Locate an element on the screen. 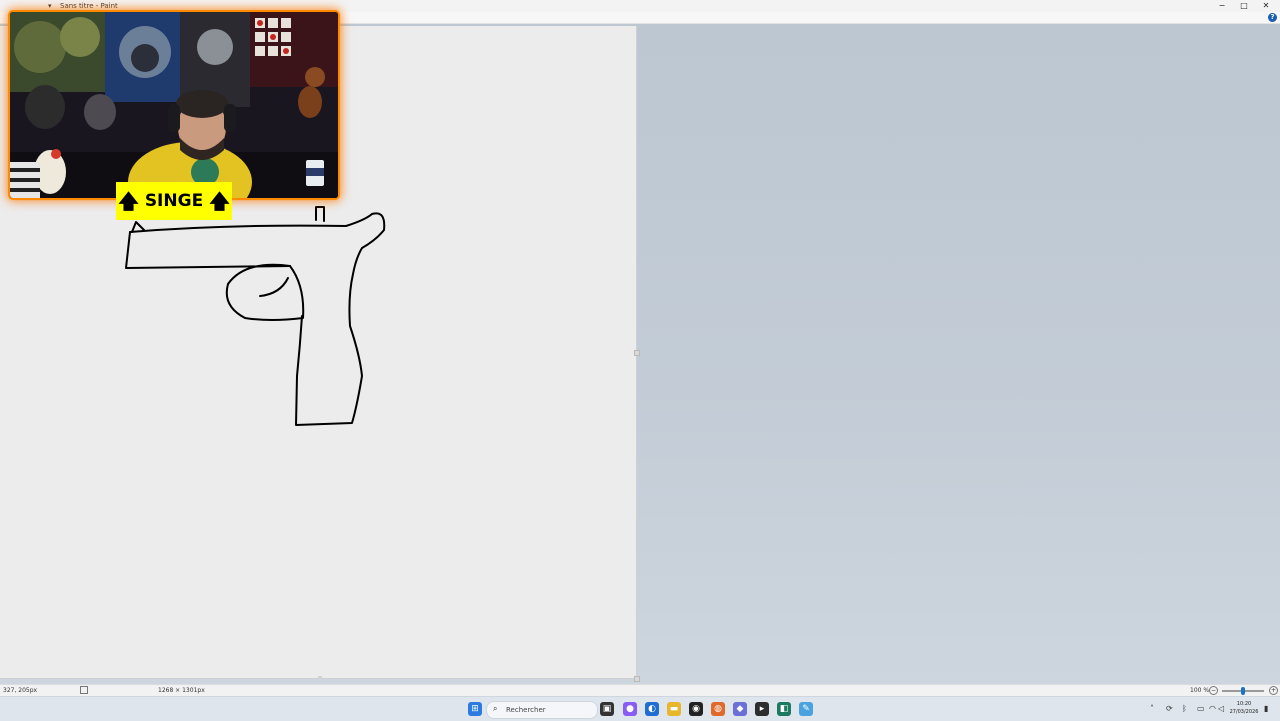 Image resolution: width=1280 pixels, height=721 pixels. selection-icon is located at coordinates (84, 690).